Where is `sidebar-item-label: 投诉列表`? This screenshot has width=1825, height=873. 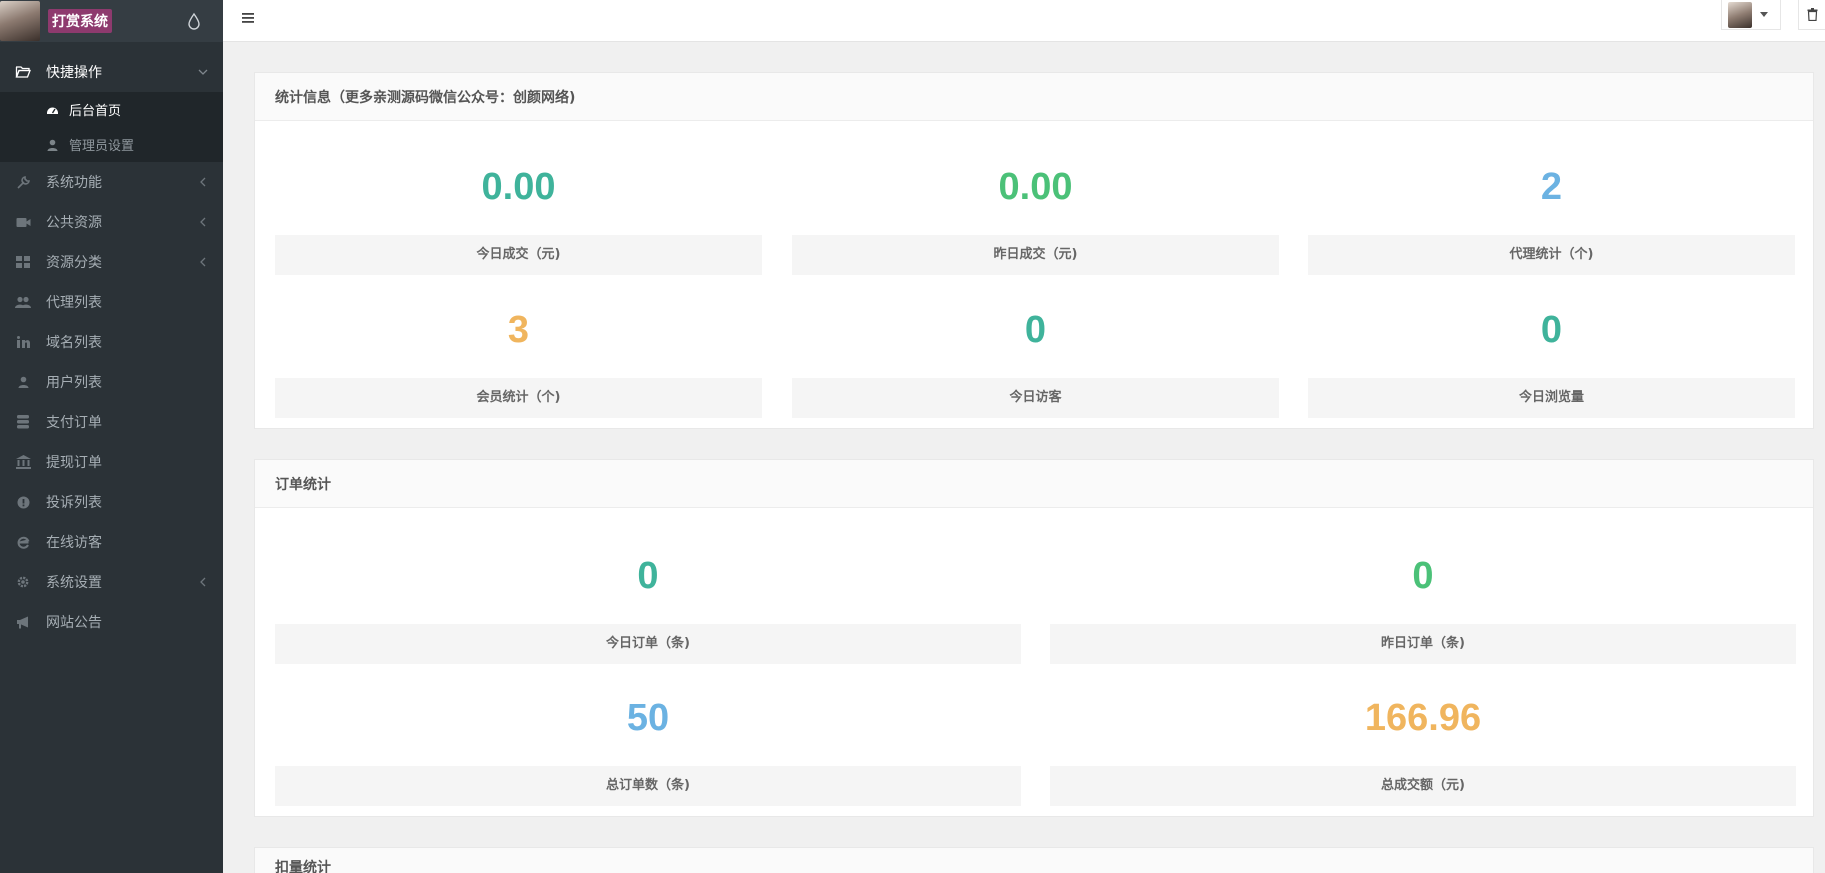
sidebar-item-label: 投诉列表 is located at coordinates (74, 503).